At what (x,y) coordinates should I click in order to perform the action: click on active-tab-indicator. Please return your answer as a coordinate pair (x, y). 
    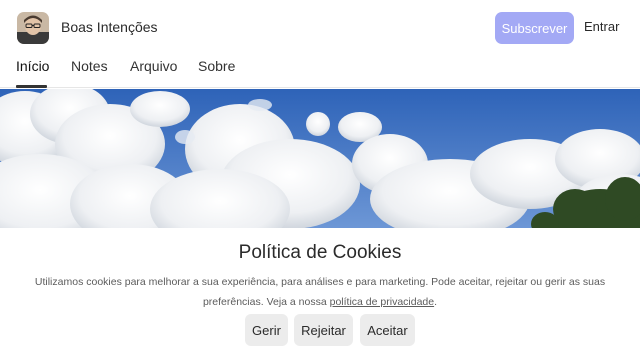
    Looking at the image, I should click on (31, 86).